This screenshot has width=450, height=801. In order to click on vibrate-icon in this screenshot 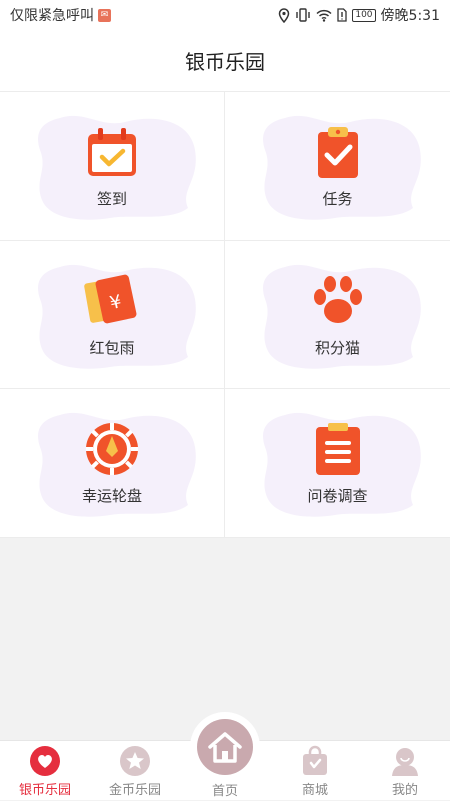, I will do `click(303, 15)`.